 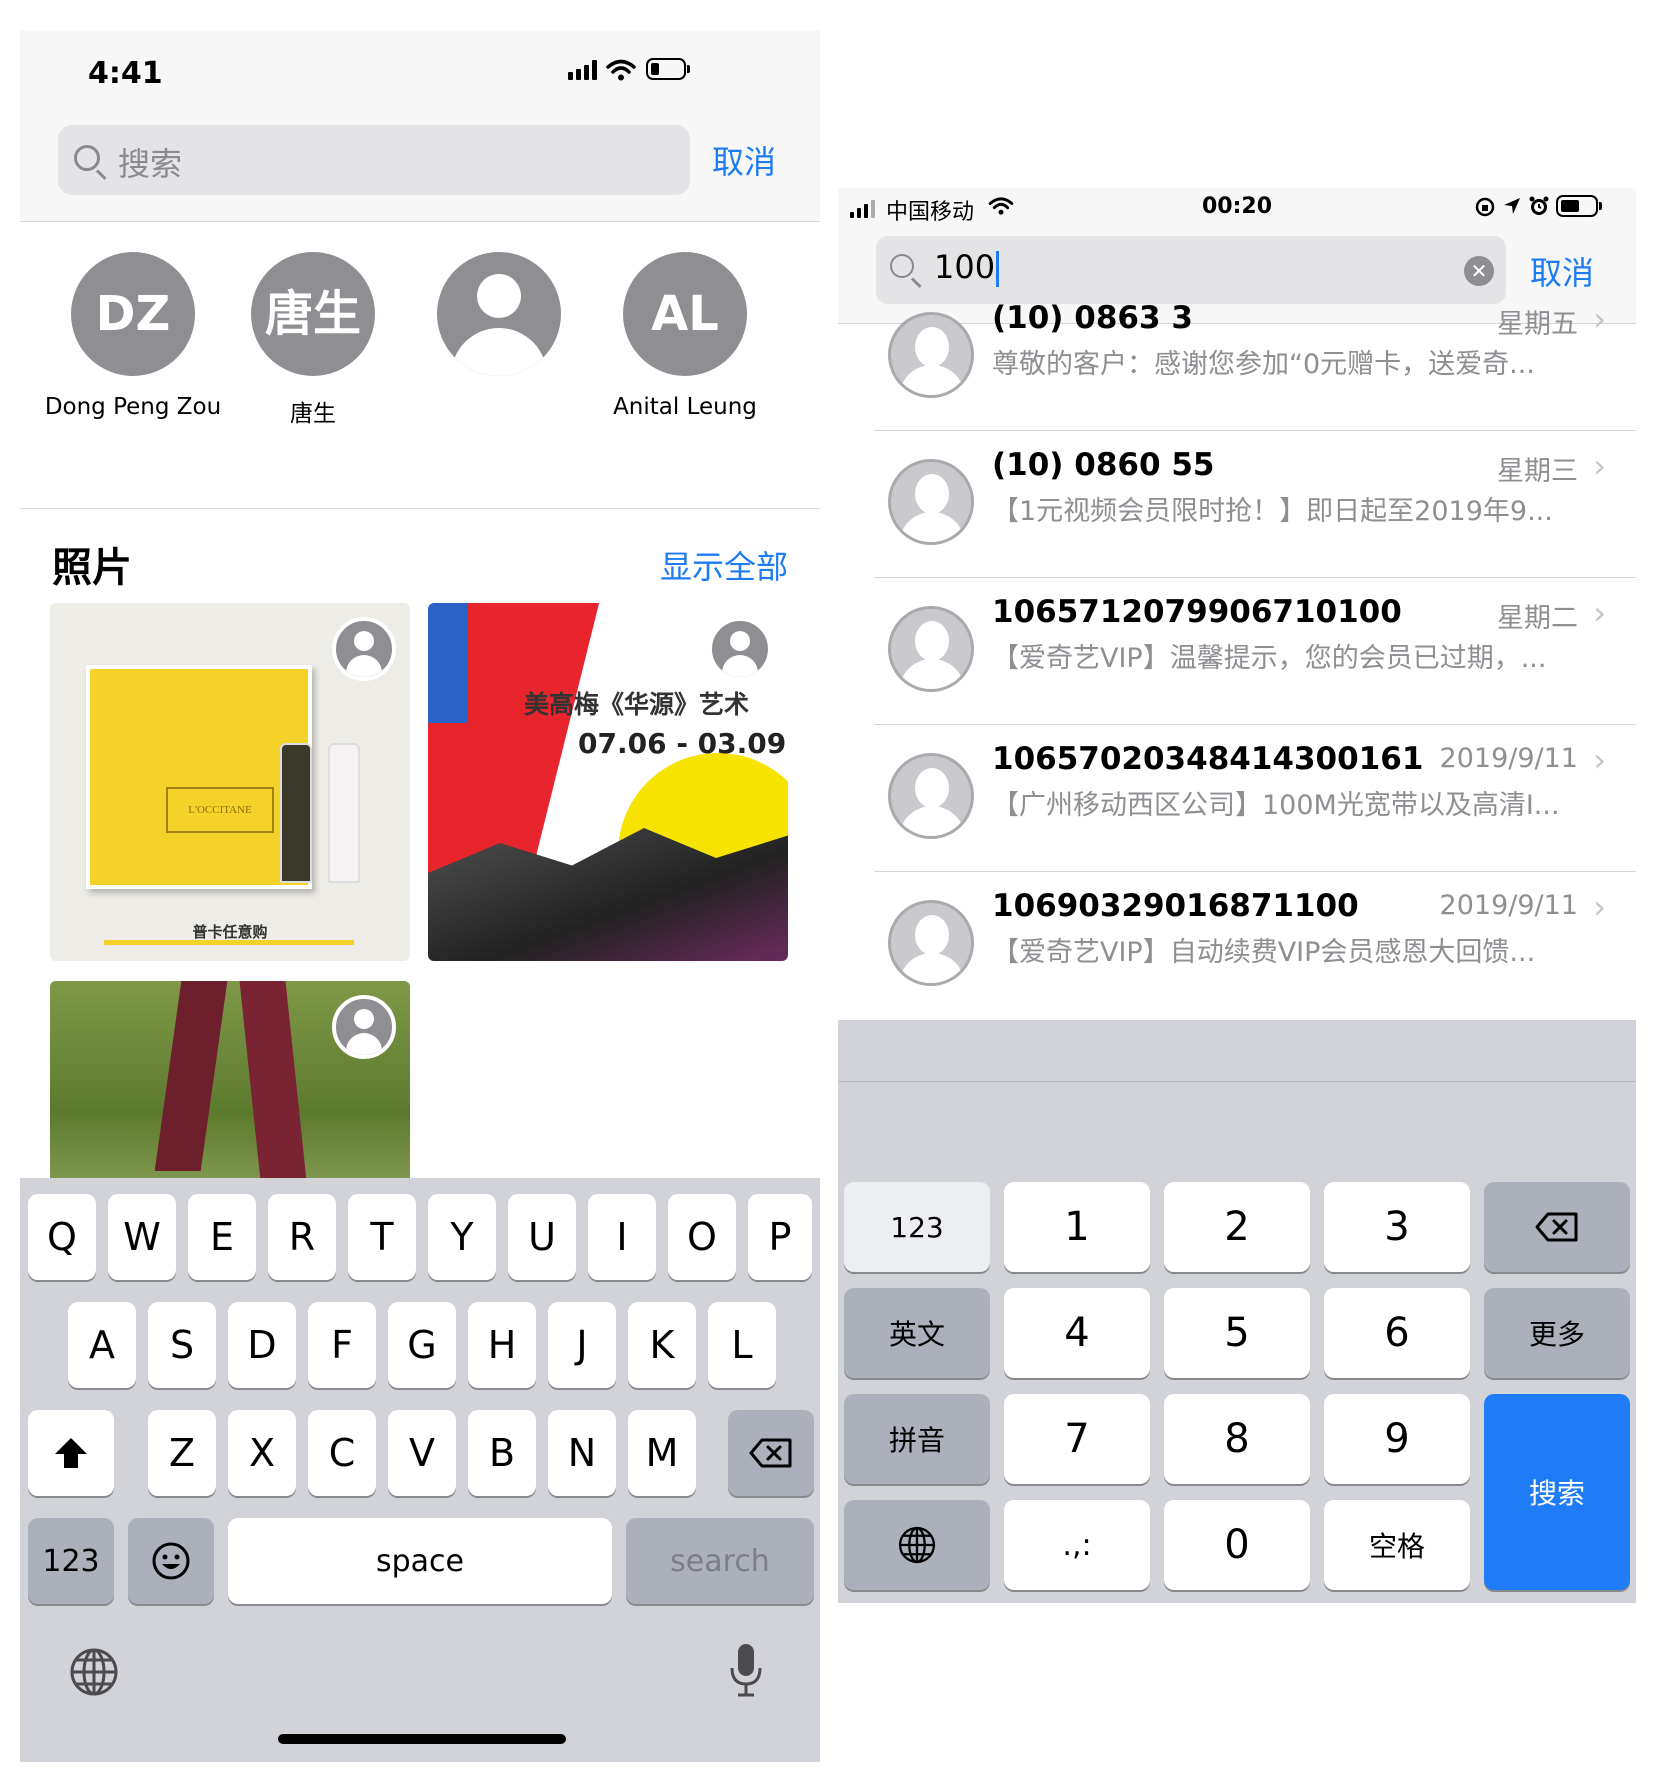 I want to click on key-a: A, so click(x=102, y=1345).